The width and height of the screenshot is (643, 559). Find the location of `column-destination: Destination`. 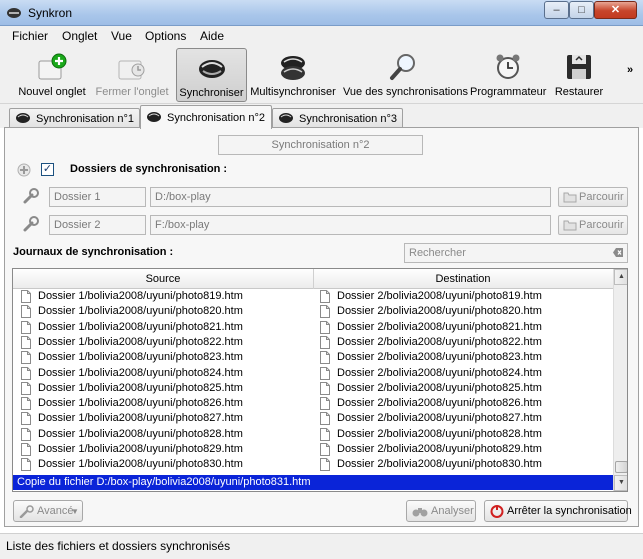

column-destination: Destination is located at coordinates (463, 279).